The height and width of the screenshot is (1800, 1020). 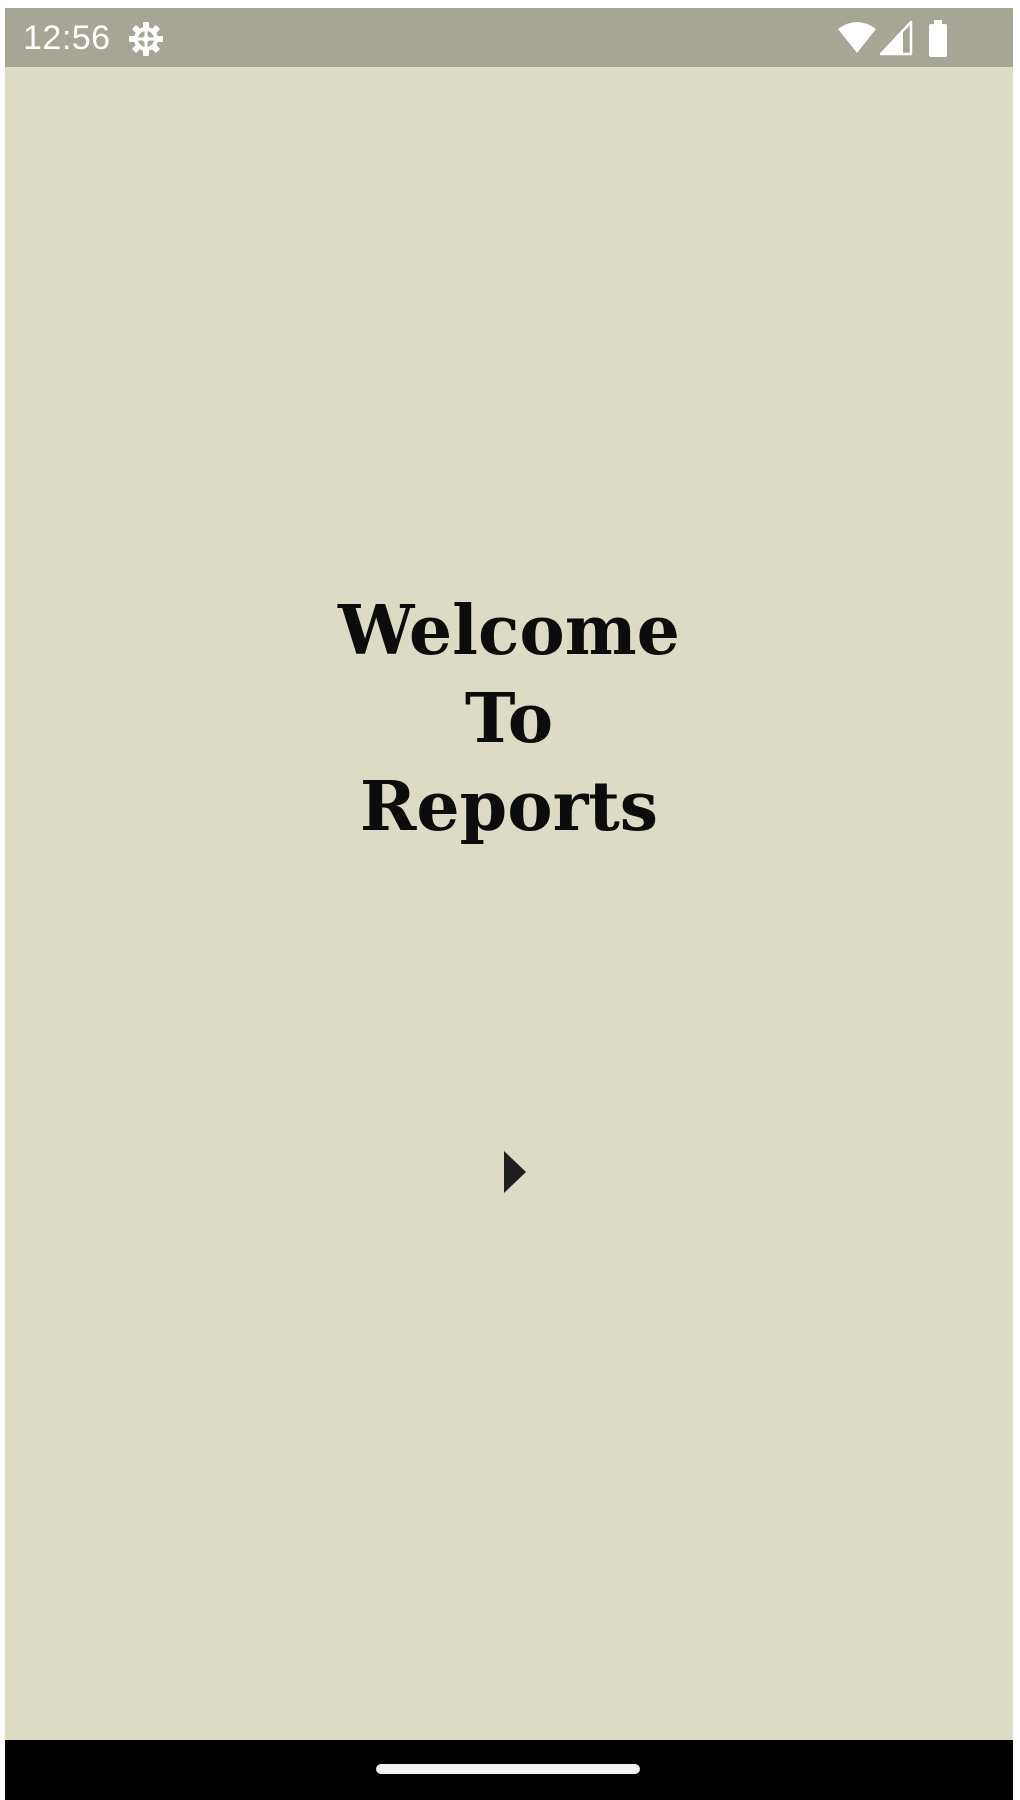 I want to click on play-arrow-icon, so click(x=517, y=1172).